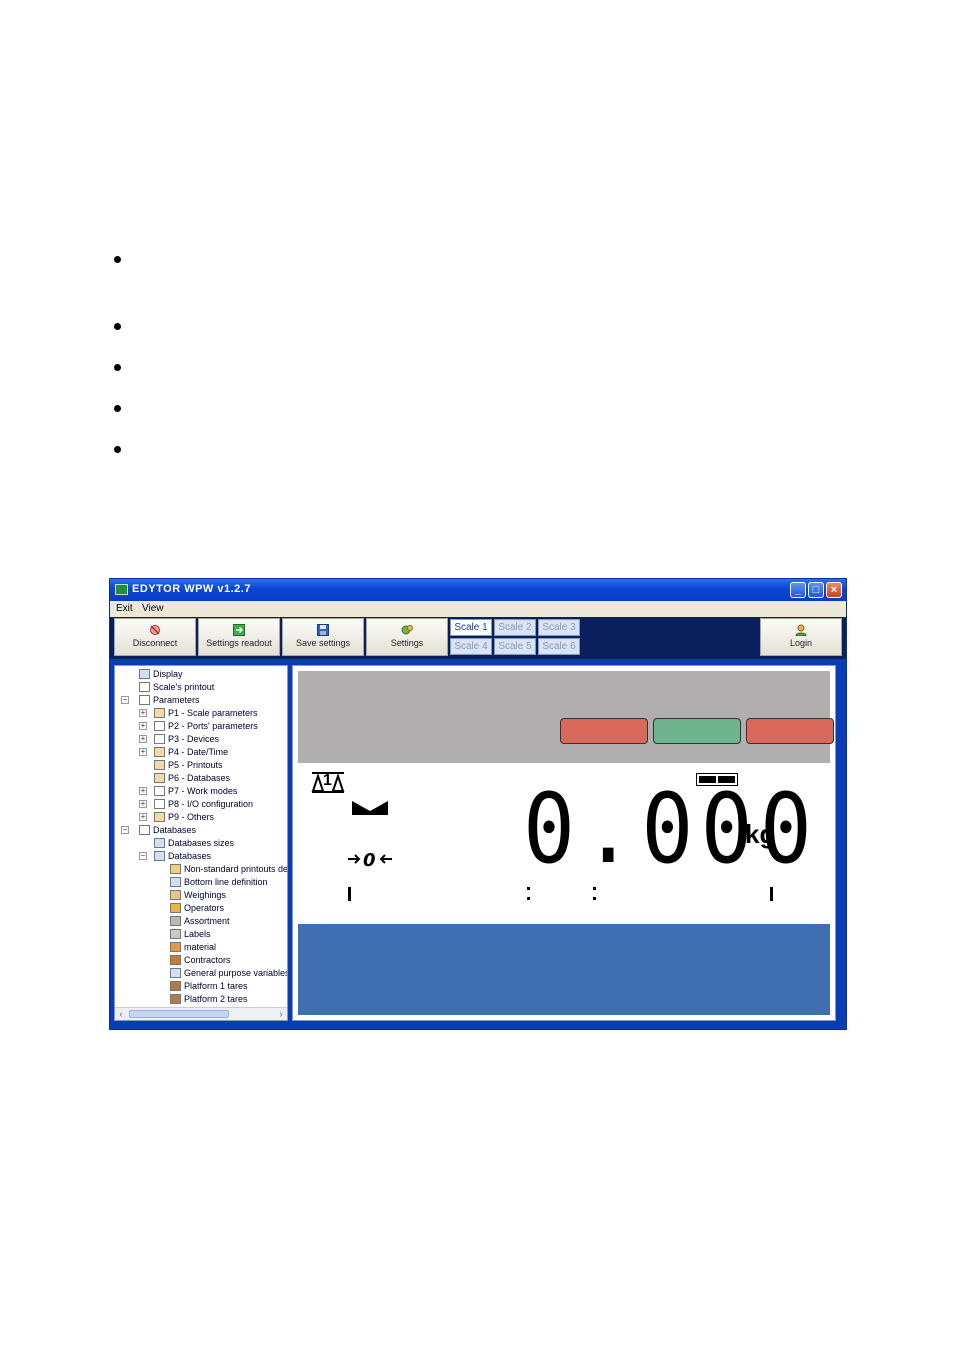 The height and width of the screenshot is (1355, 954). Describe the element at coordinates (559, 646) in the screenshot. I see `scale-6-button: Scale 6` at that location.